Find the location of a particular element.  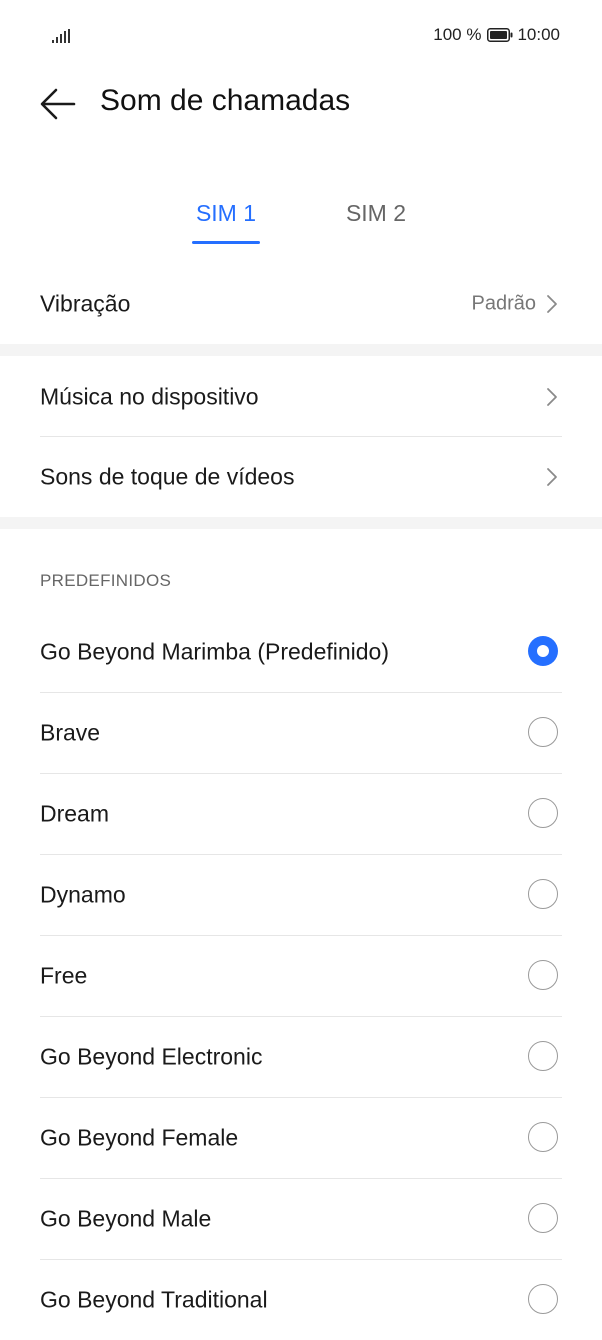

ringtone-label: Free is located at coordinates (64, 975).